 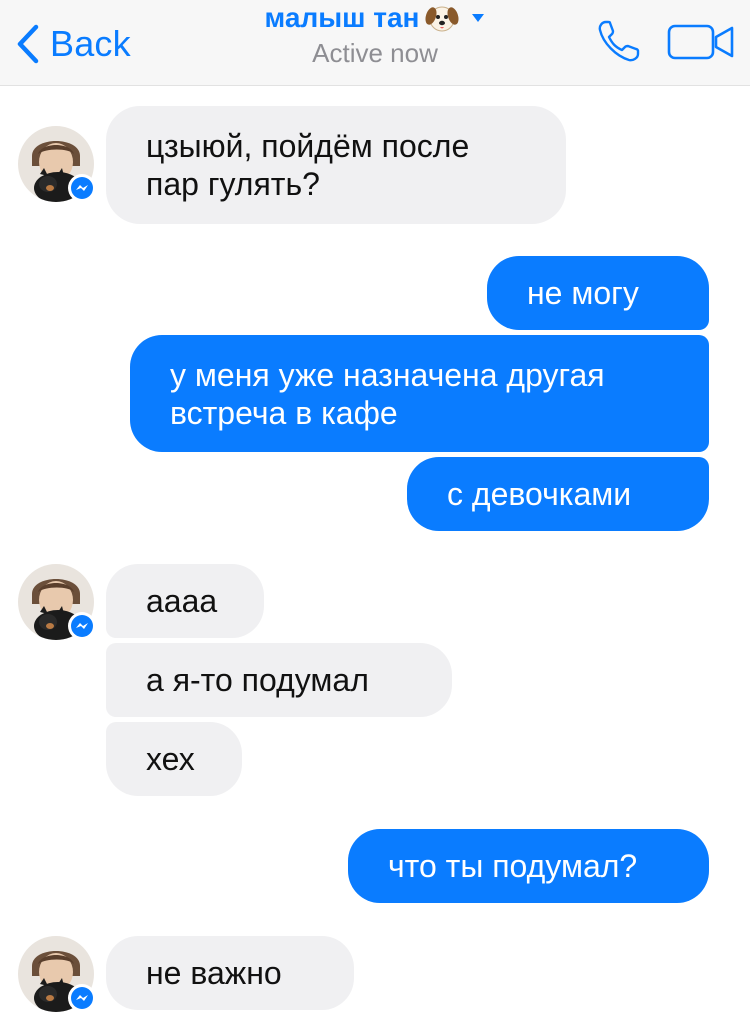 What do you see at coordinates (619, 41) in the screenshot?
I see `phone-call-icon` at bounding box center [619, 41].